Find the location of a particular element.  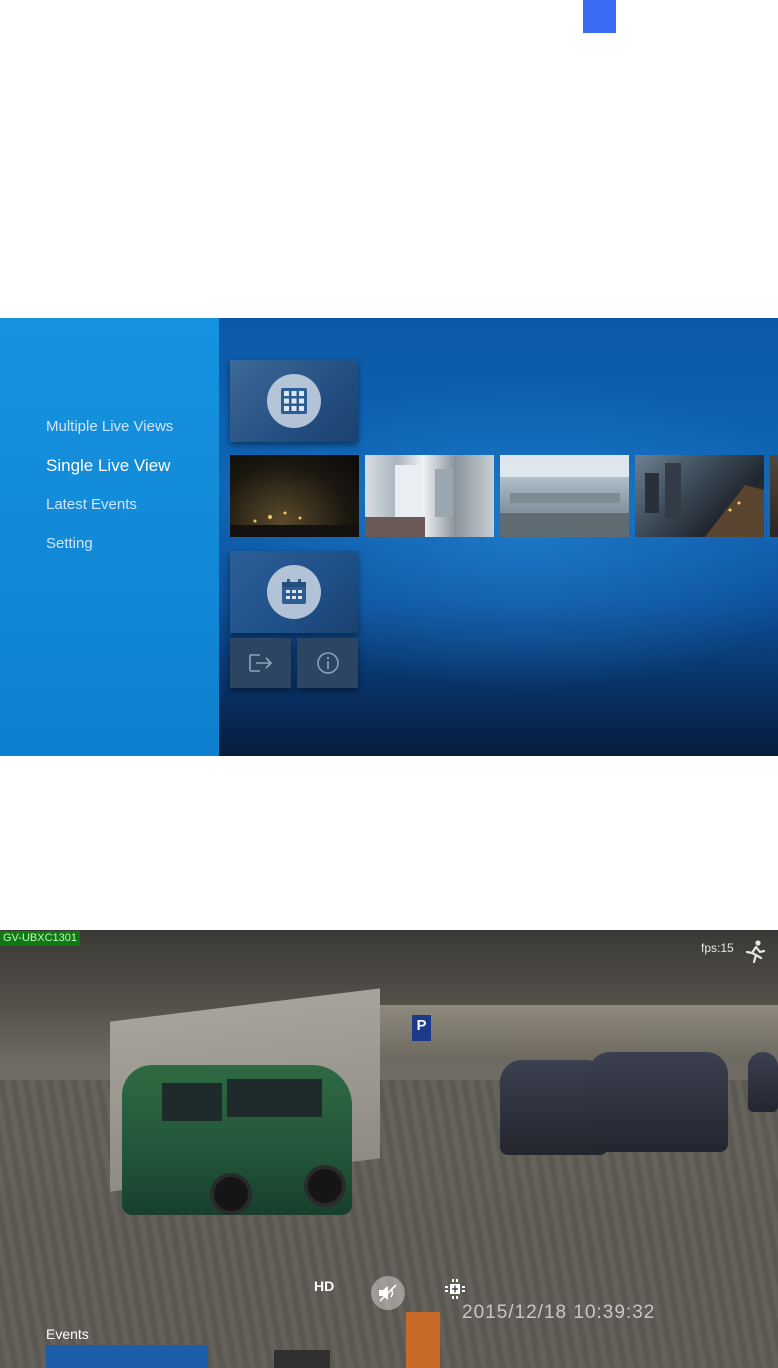

live-view-tile is located at coordinates (294, 401).